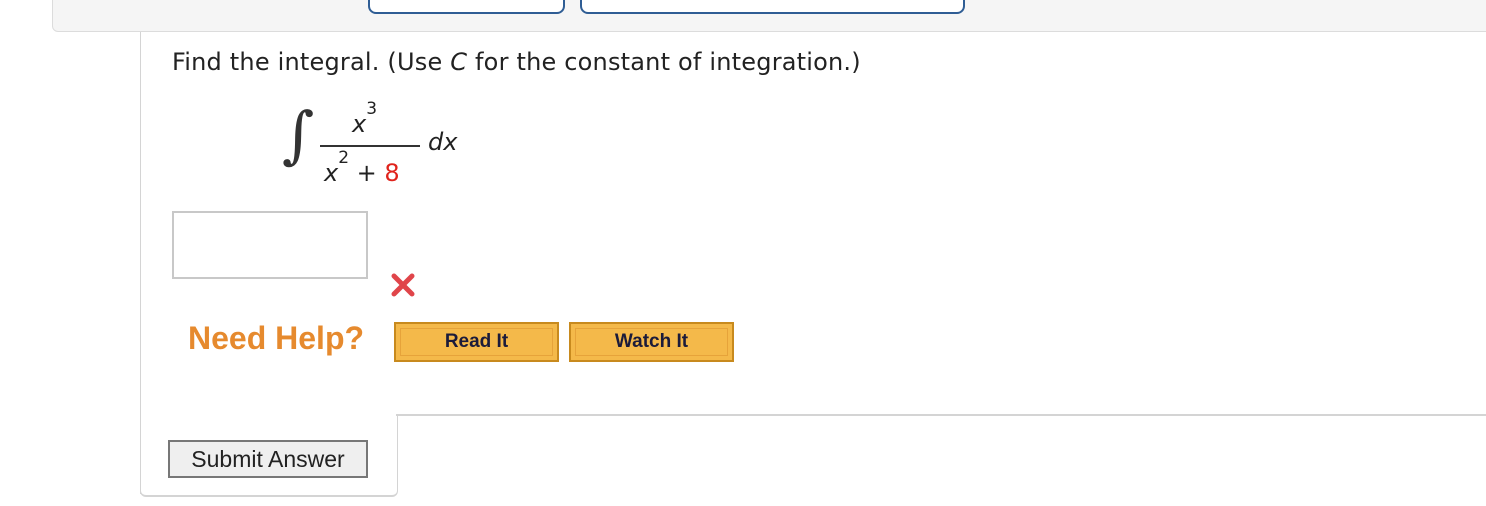 The width and height of the screenshot is (1486, 506). What do you see at coordinates (392, 173) in the screenshot?
I see `denominator-constant: 8` at bounding box center [392, 173].